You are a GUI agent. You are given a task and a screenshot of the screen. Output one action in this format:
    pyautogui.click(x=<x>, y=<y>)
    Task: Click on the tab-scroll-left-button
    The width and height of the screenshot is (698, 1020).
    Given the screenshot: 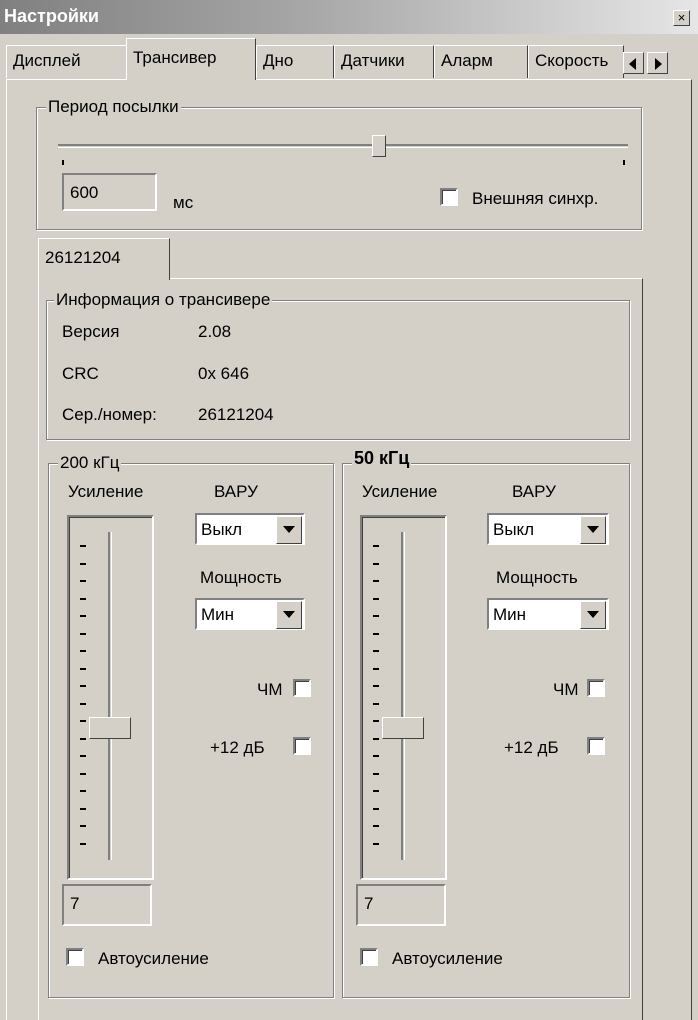 What is the action you would take?
    pyautogui.click(x=633, y=63)
    